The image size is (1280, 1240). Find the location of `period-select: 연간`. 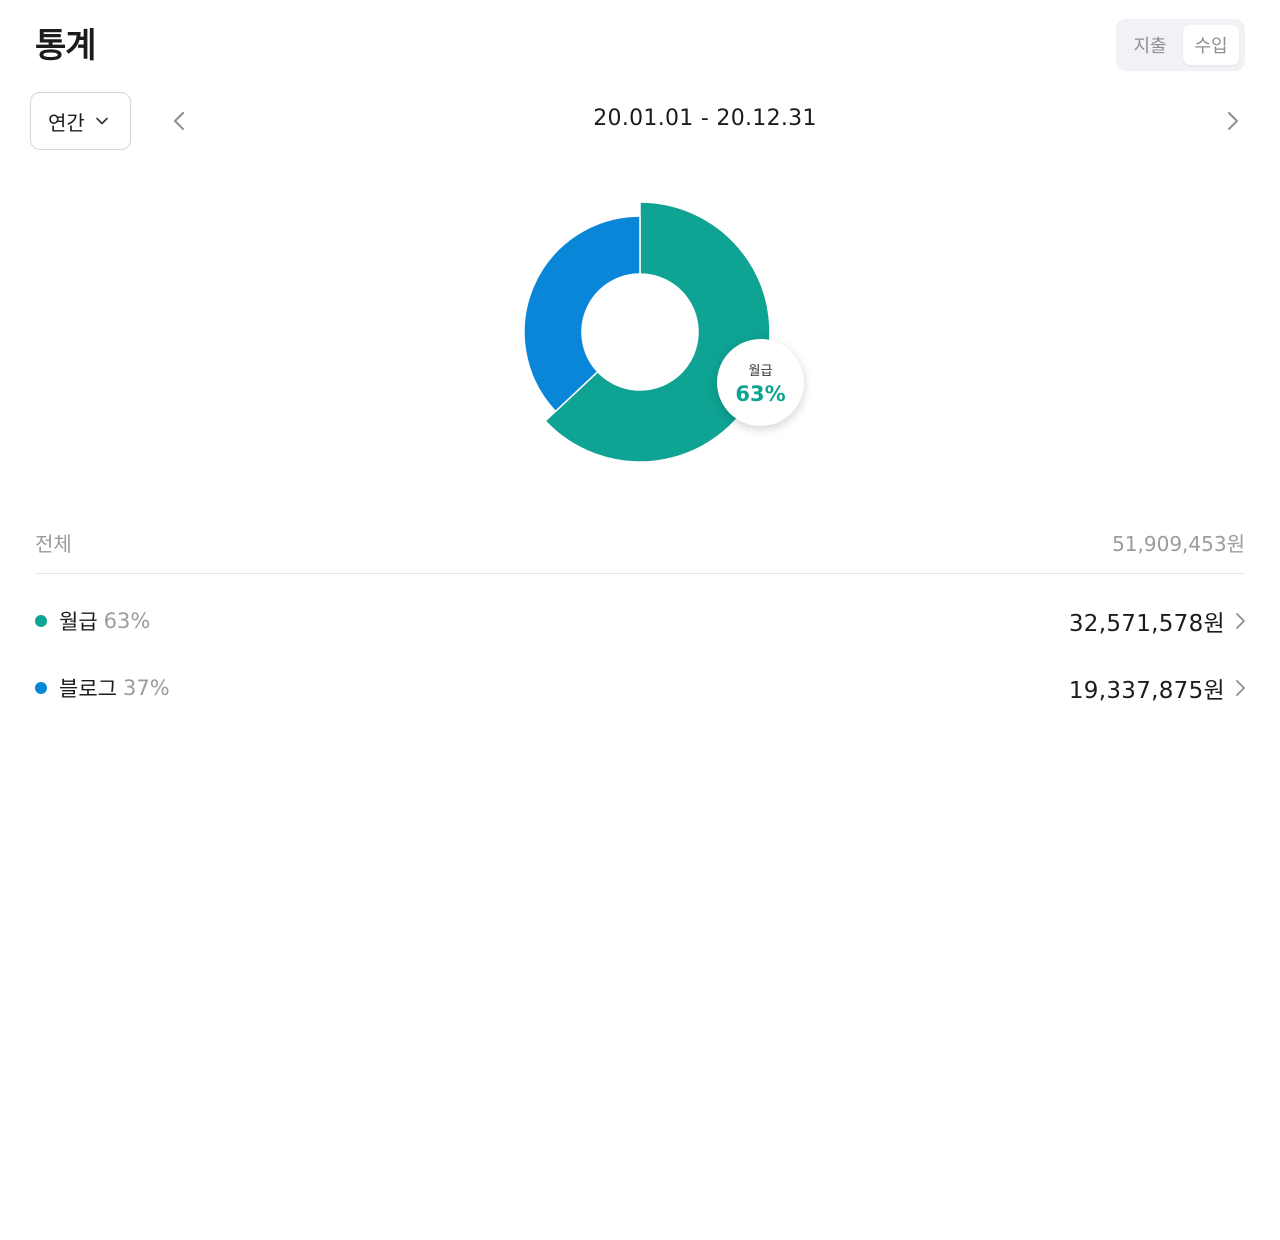

period-select: 연간 is located at coordinates (80, 121).